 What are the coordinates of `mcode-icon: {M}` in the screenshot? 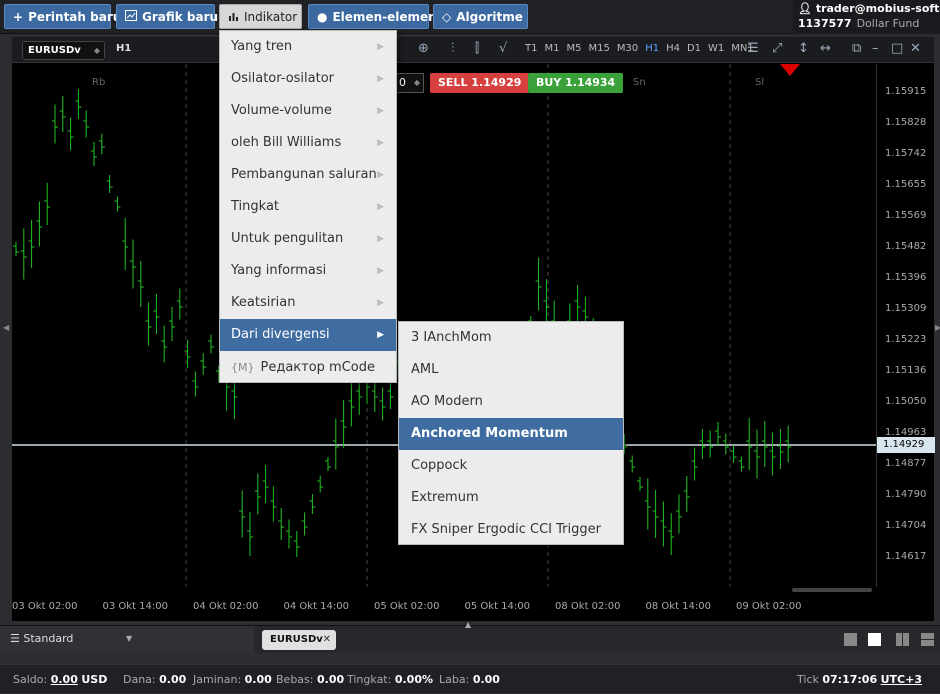 It's located at (243, 367).